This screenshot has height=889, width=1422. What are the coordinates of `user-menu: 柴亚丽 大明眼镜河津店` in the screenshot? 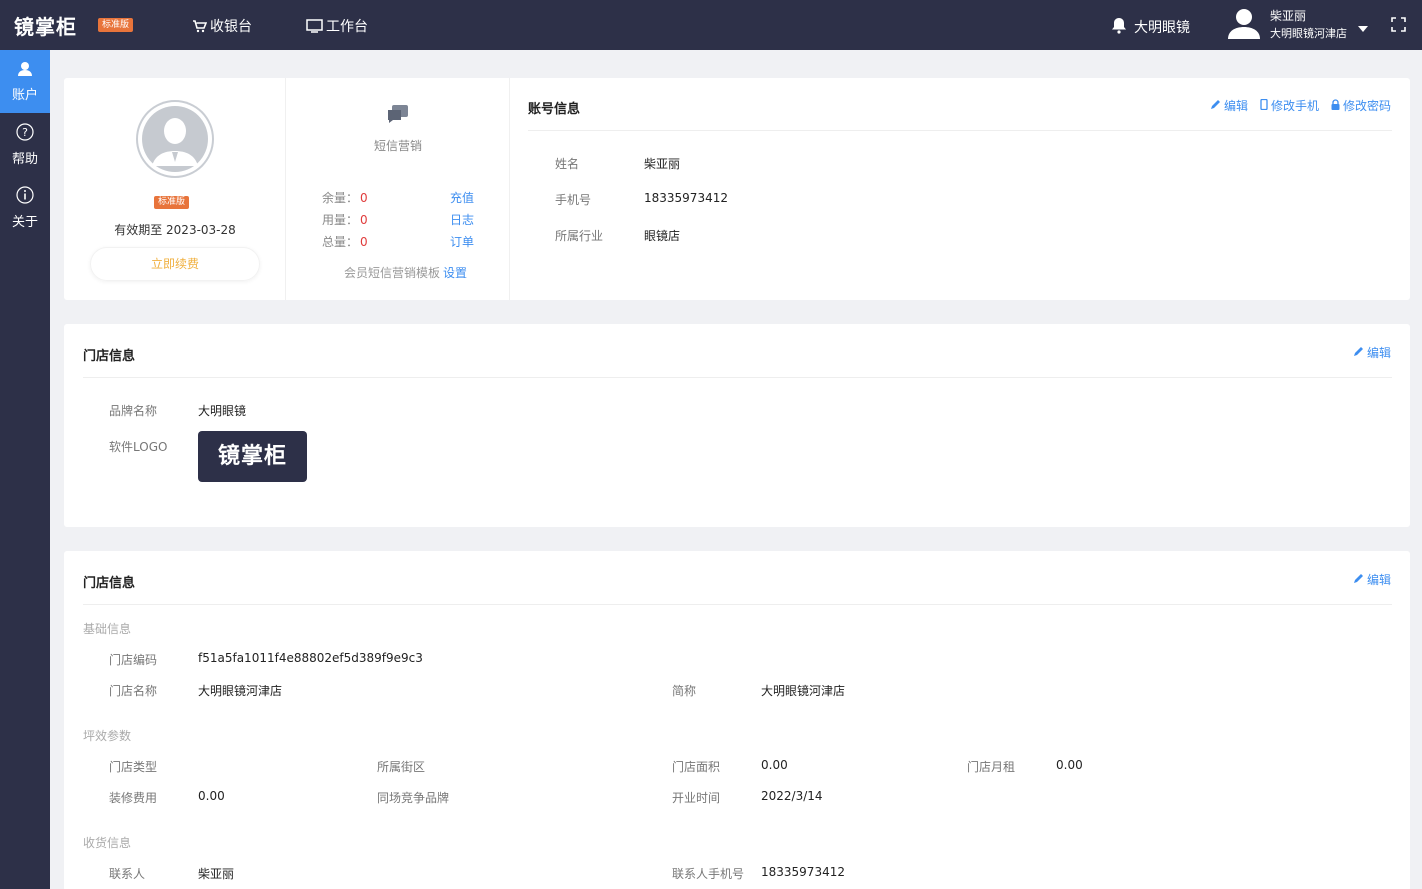 It's located at (1286, 25).